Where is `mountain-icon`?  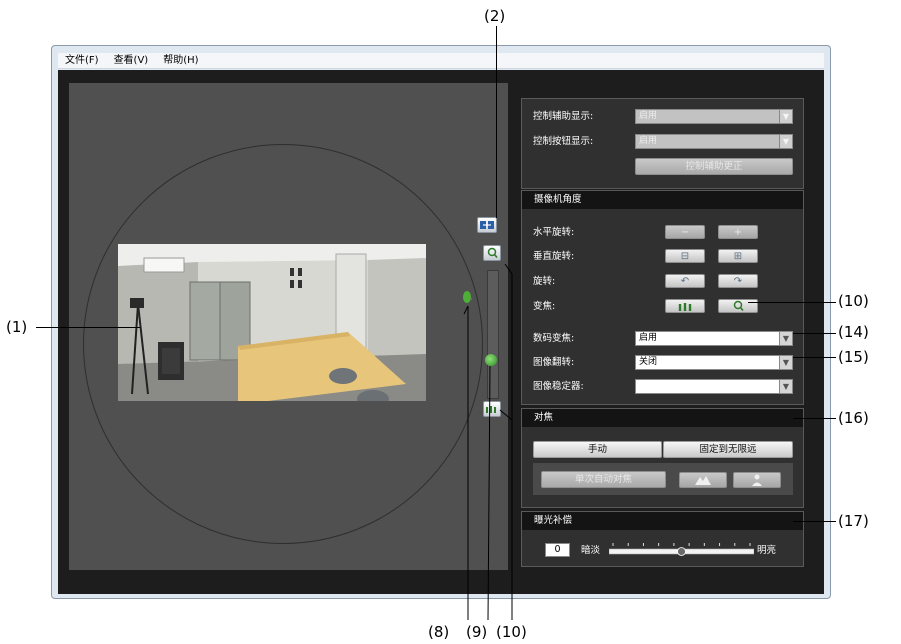 mountain-icon is located at coordinates (703, 480).